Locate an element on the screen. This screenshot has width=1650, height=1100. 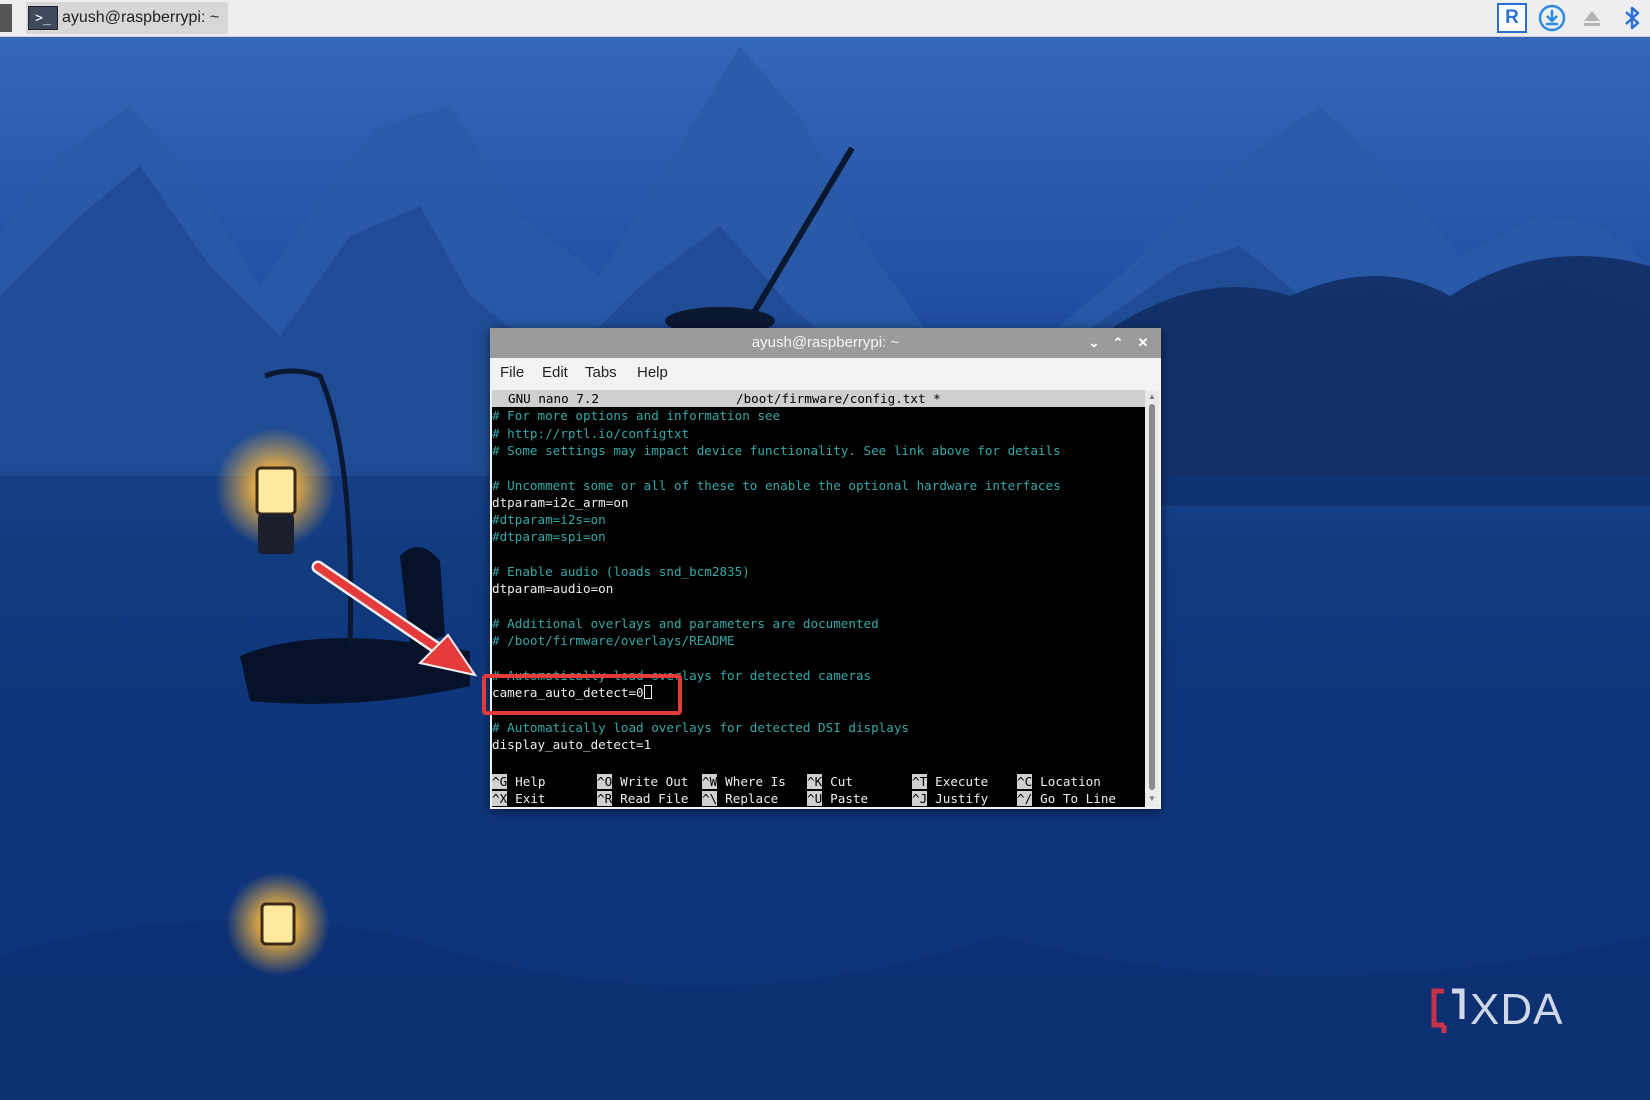
editor-line: # Enable audio (loads snd_bcm2835) is located at coordinates (621, 571).